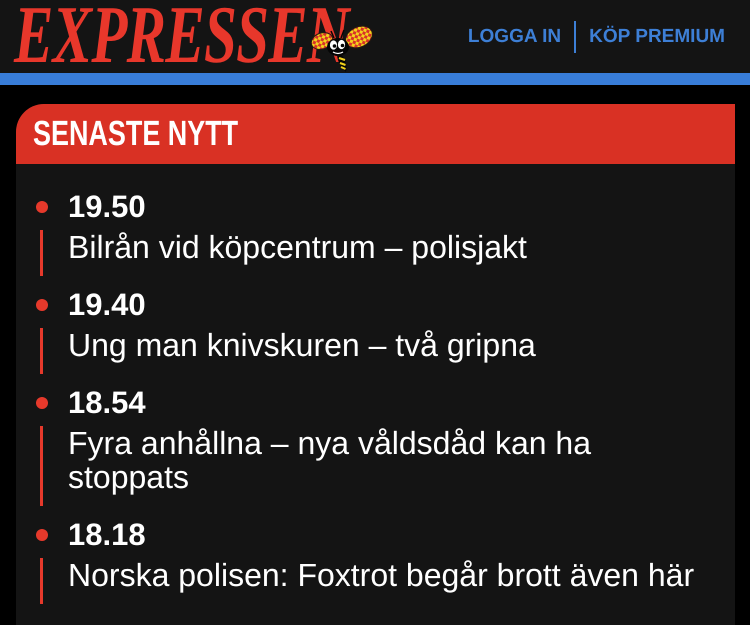  What do you see at coordinates (107, 305) in the screenshot?
I see `news-time: 19.40` at bounding box center [107, 305].